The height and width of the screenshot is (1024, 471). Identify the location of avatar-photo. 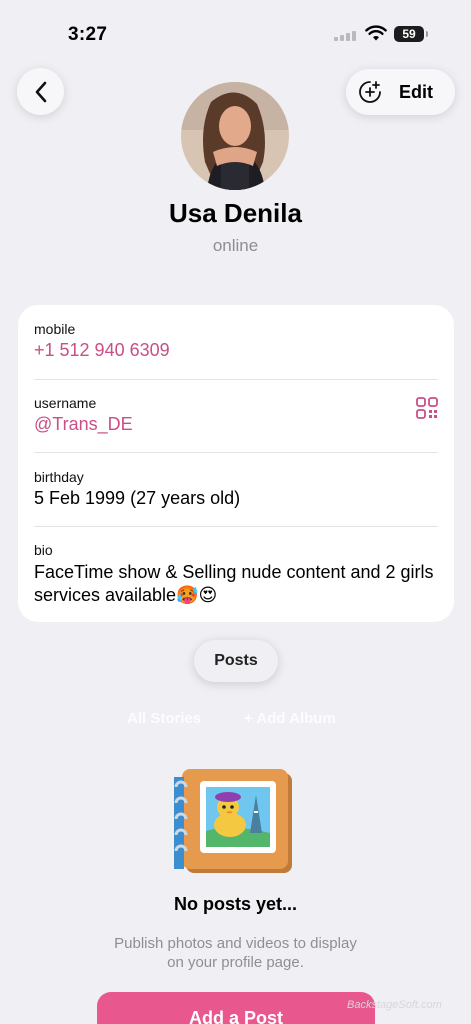
(235, 136).